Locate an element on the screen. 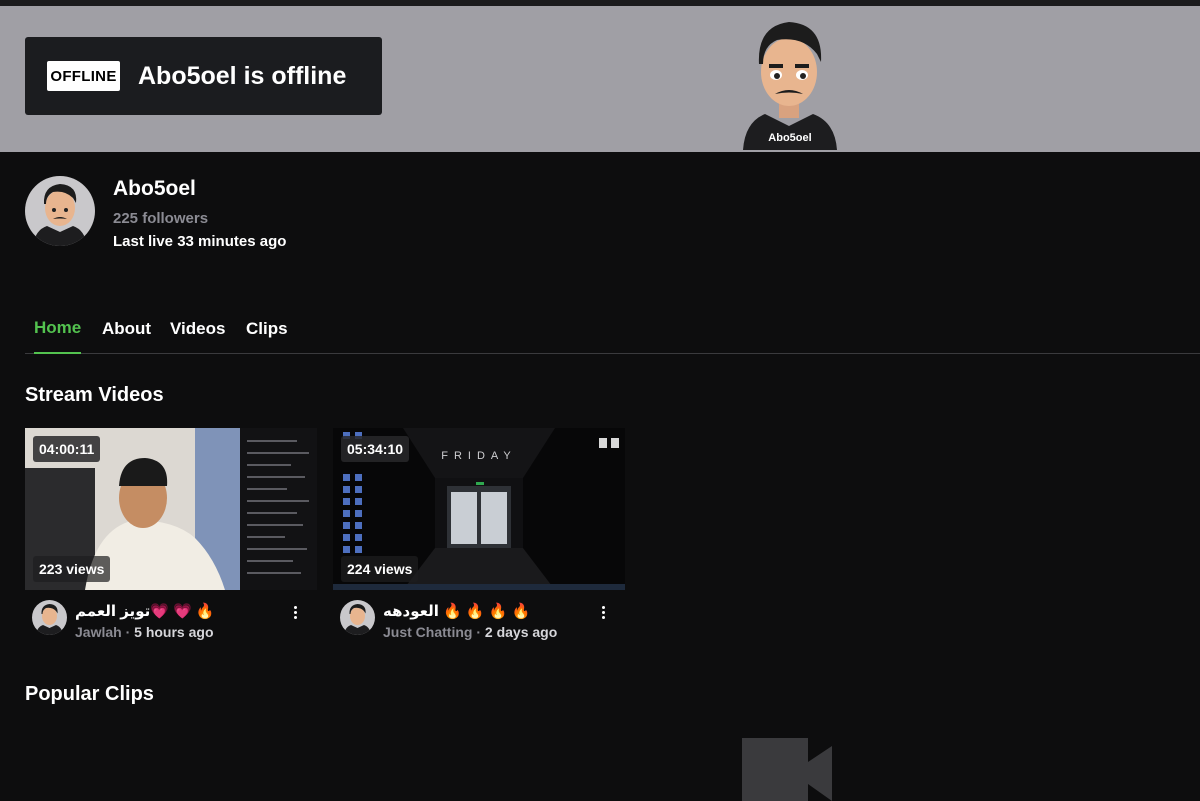  video-views: 224 views is located at coordinates (380, 569).